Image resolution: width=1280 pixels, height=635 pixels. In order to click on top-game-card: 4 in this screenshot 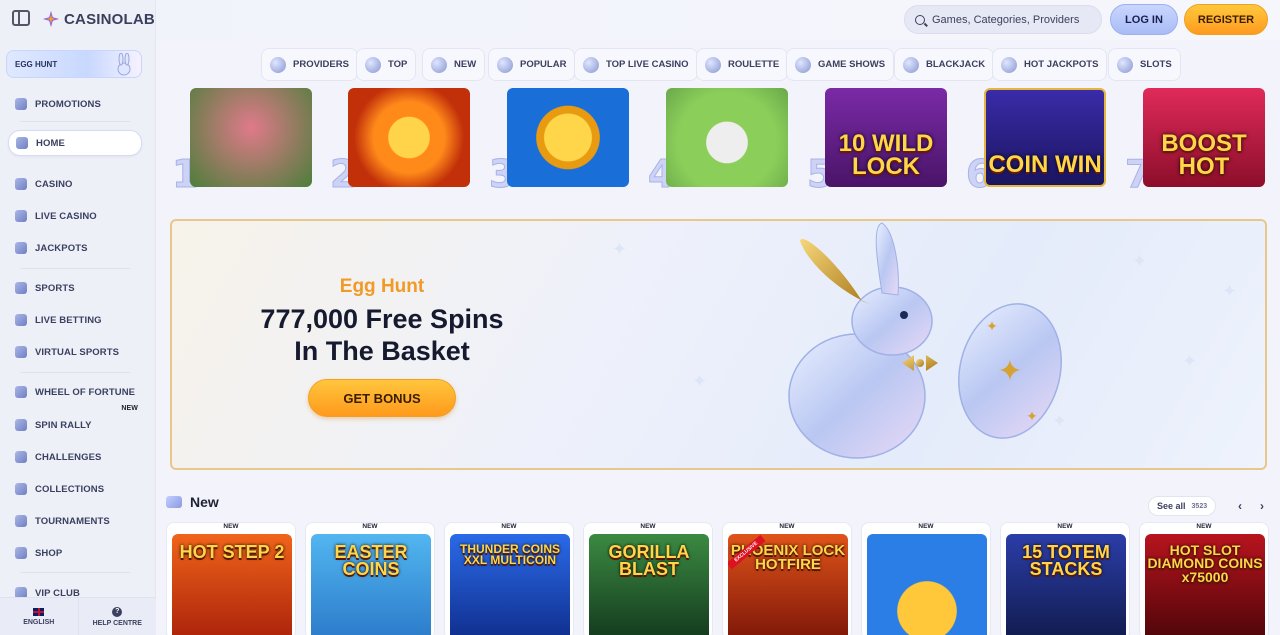, I will do `click(719, 141)`.